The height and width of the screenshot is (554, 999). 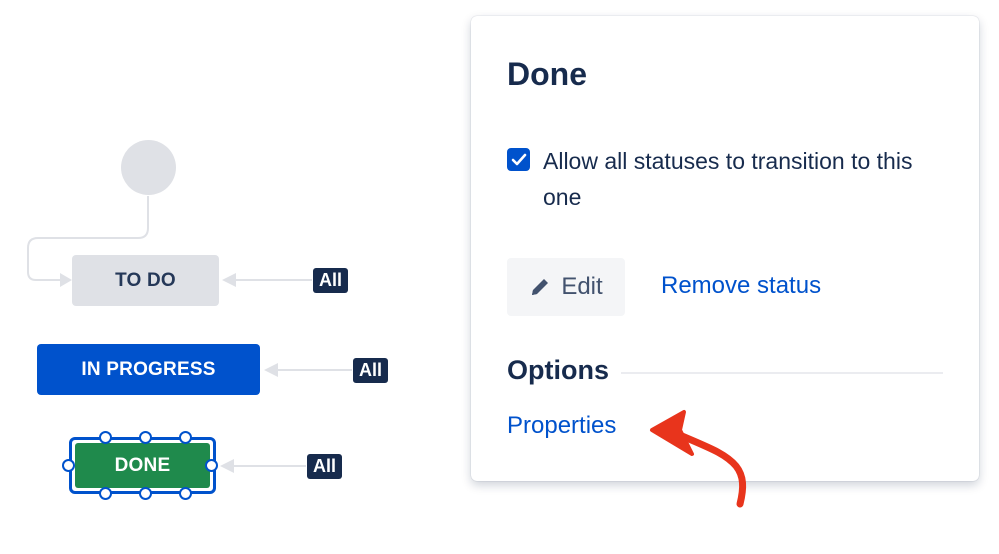 I want to click on pencil-icon, so click(x=540, y=287).